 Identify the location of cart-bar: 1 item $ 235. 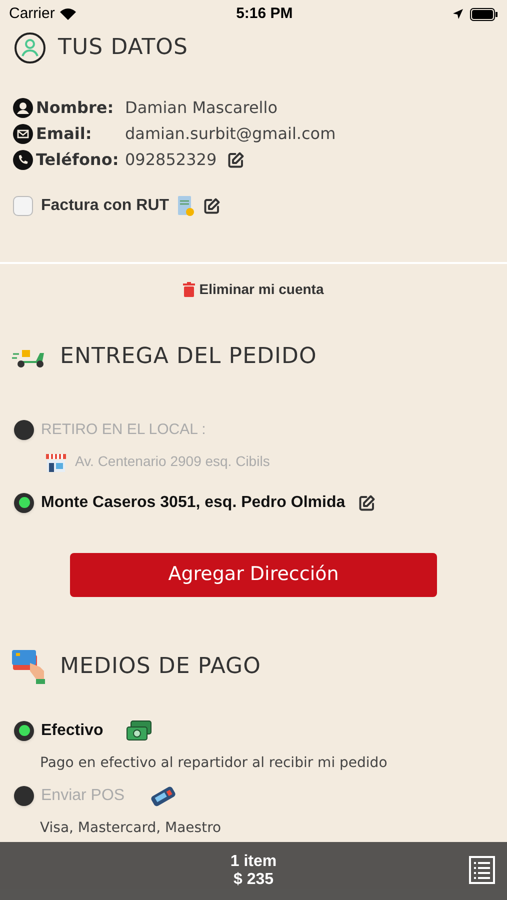
(253, 871).